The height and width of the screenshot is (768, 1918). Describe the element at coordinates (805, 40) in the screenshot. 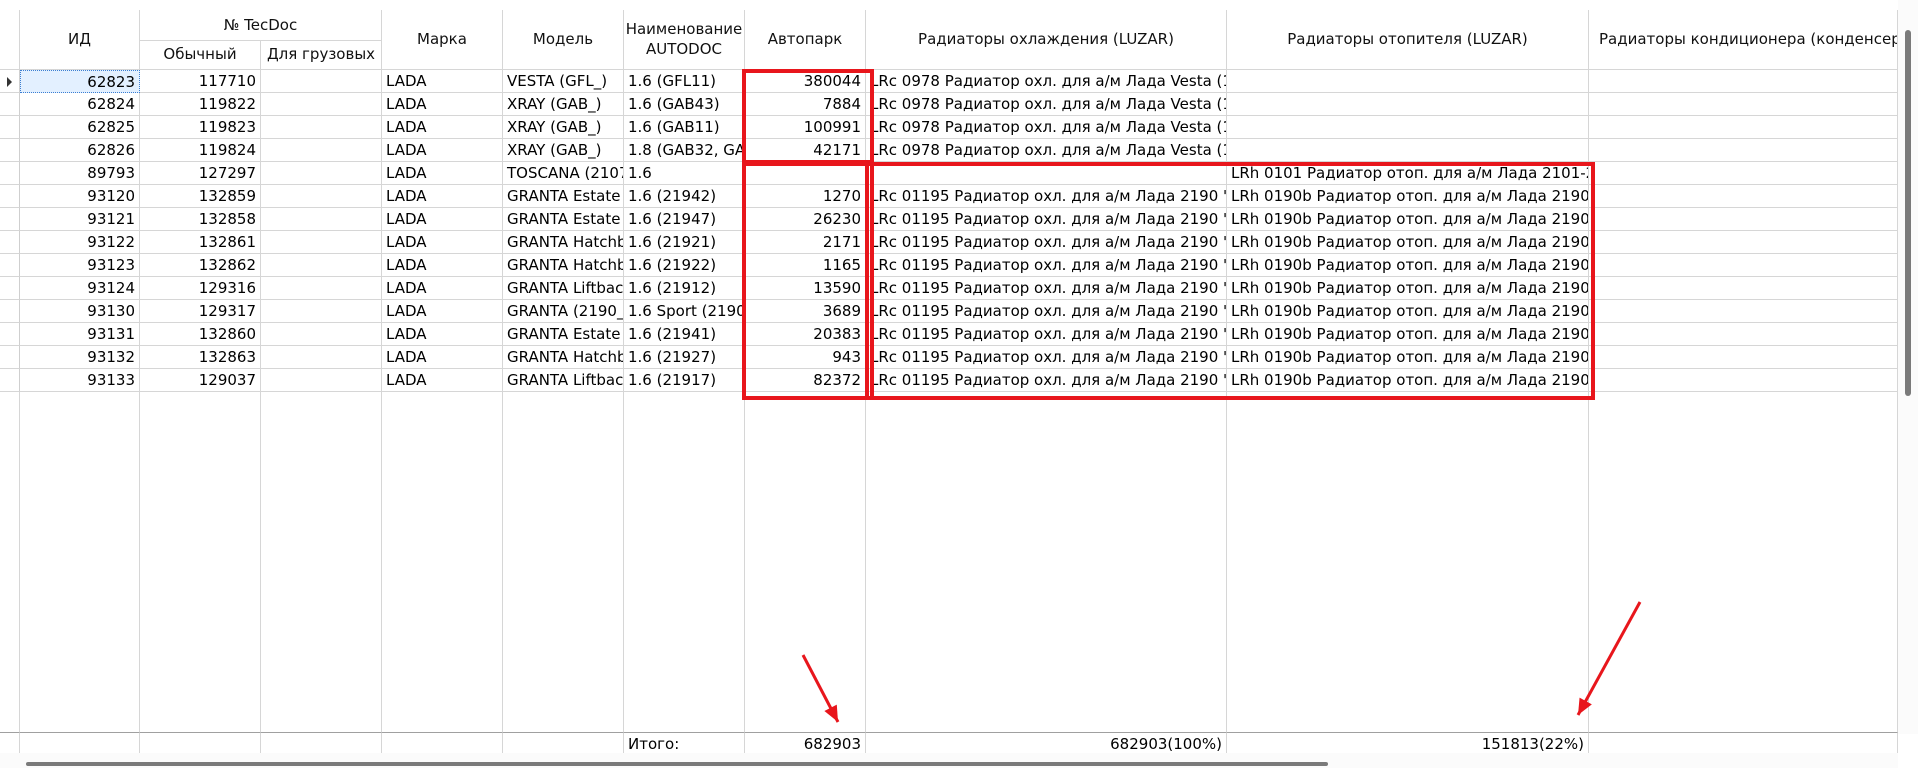

I see `column-header-fleet: Автопарк` at that location.